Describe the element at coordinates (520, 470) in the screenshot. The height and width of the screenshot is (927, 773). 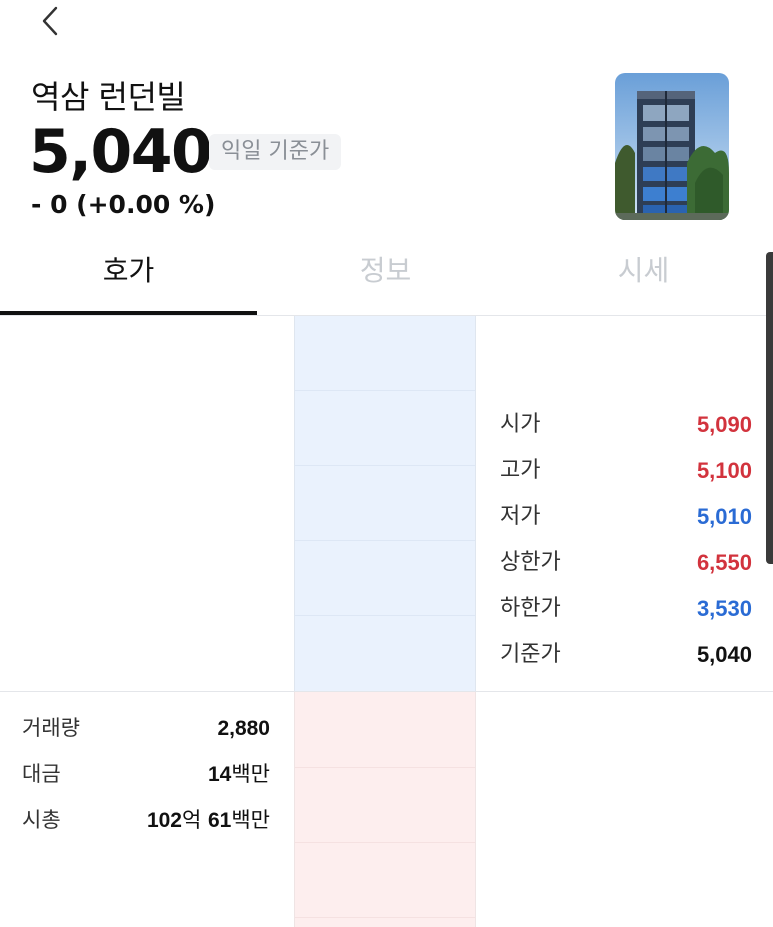
I see `info-label: 고가` at that location.